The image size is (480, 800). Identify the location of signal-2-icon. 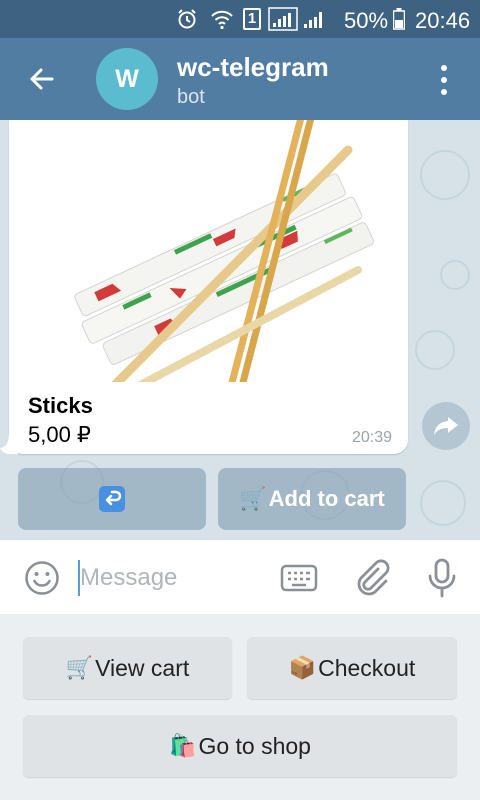
(314, 19).